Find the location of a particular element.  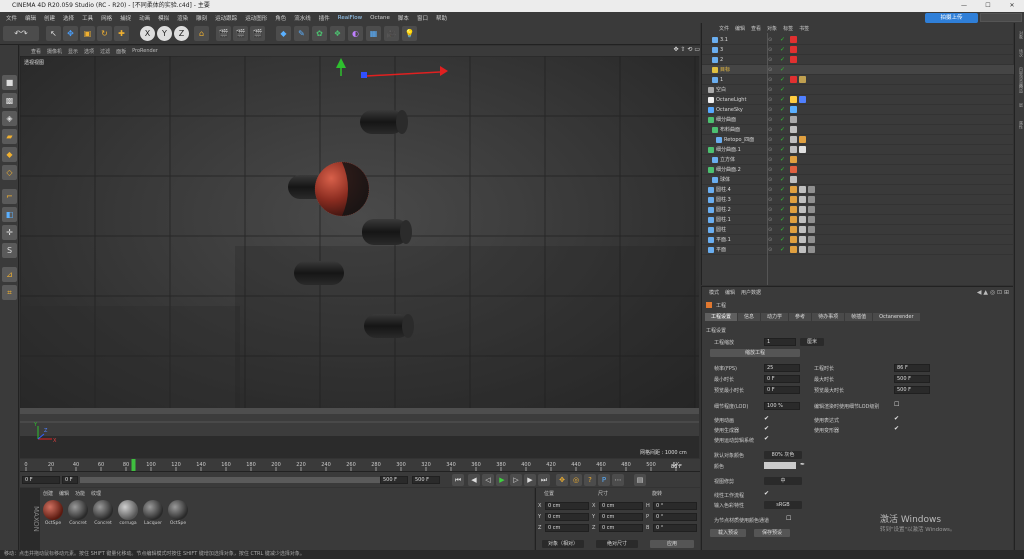

viewport-menu-item: 选项 is located at coordinates (89, 51).